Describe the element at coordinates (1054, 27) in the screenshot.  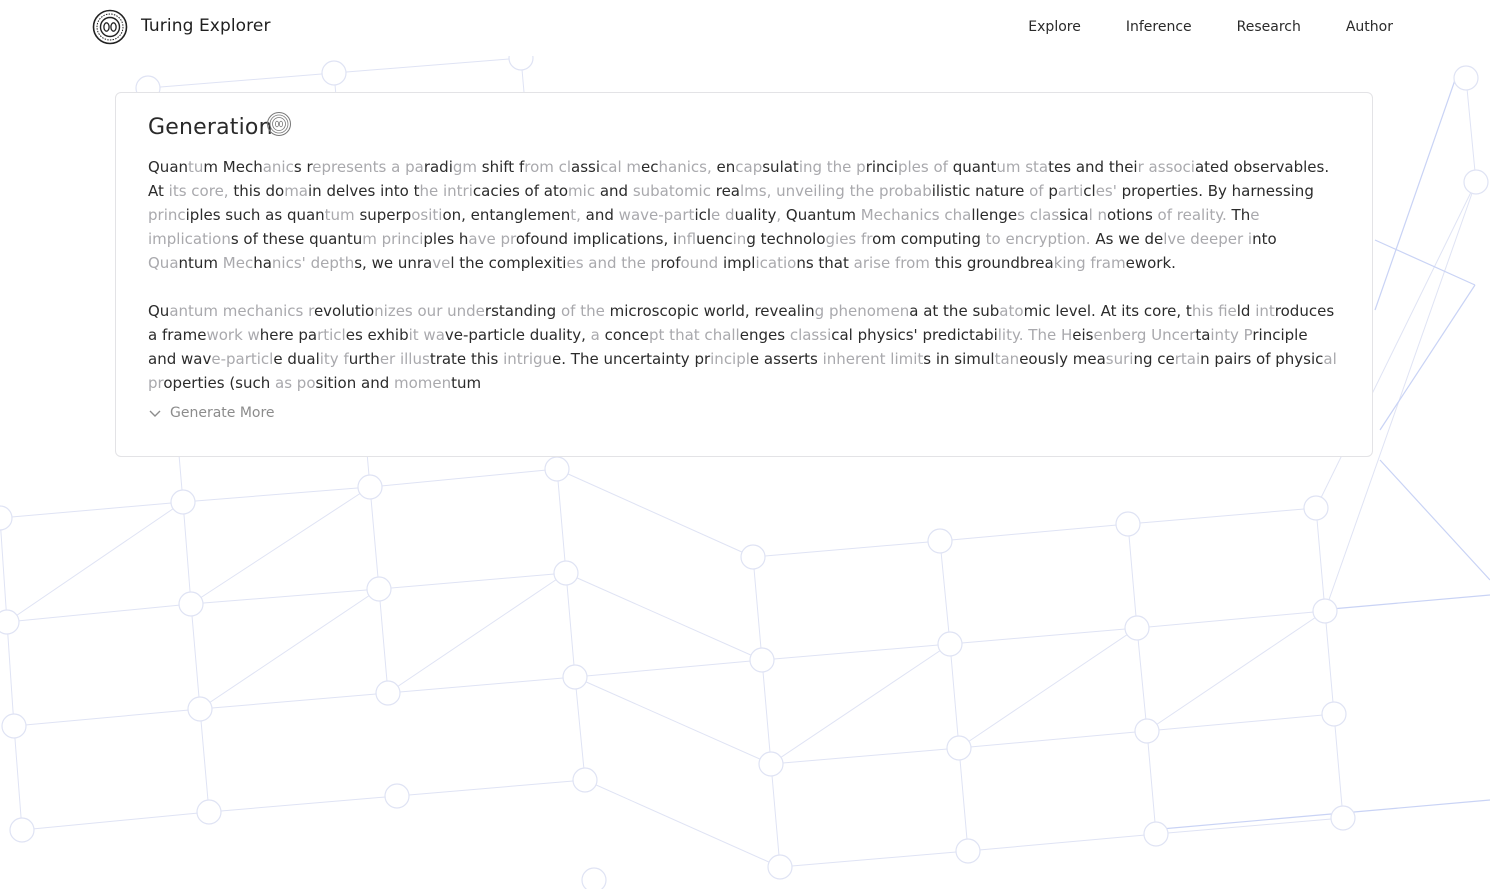
I see `nav-explore: Explore` at that location.